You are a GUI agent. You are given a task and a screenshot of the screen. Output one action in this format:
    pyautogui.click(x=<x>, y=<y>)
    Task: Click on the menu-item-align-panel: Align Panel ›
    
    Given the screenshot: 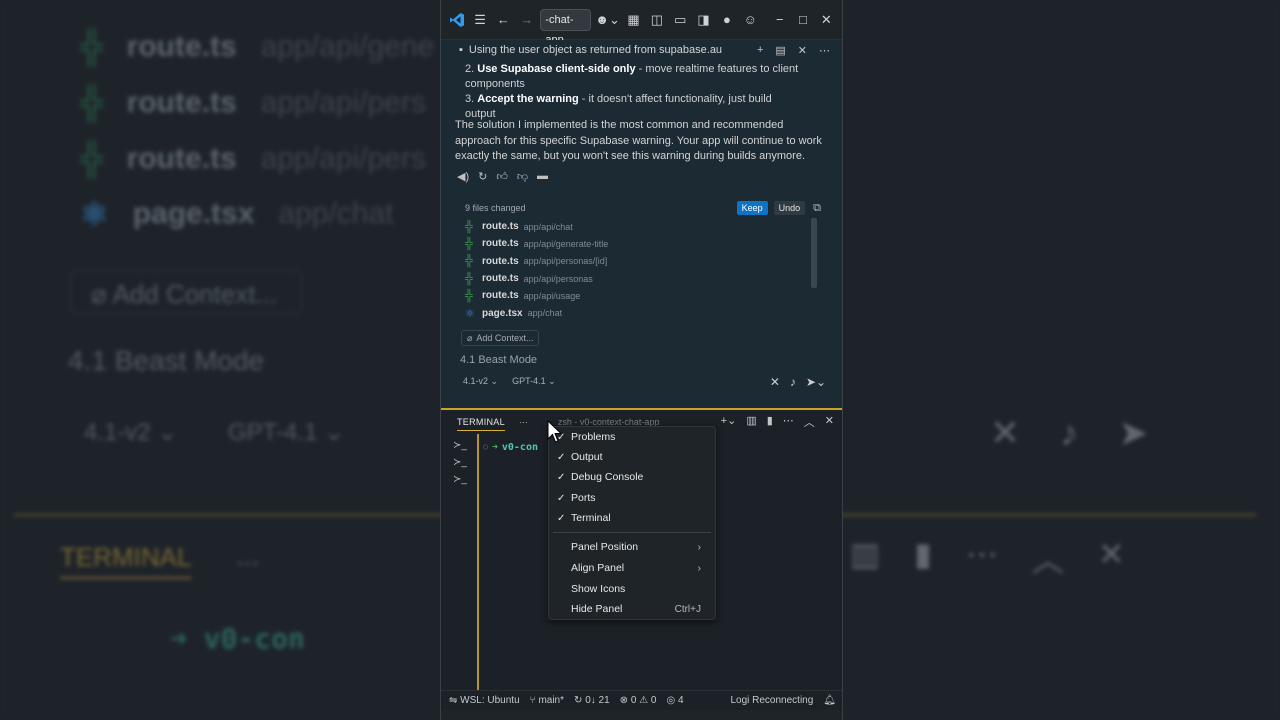 What is the action you would take?
    pyautogui.click(x=633, y=568)
    